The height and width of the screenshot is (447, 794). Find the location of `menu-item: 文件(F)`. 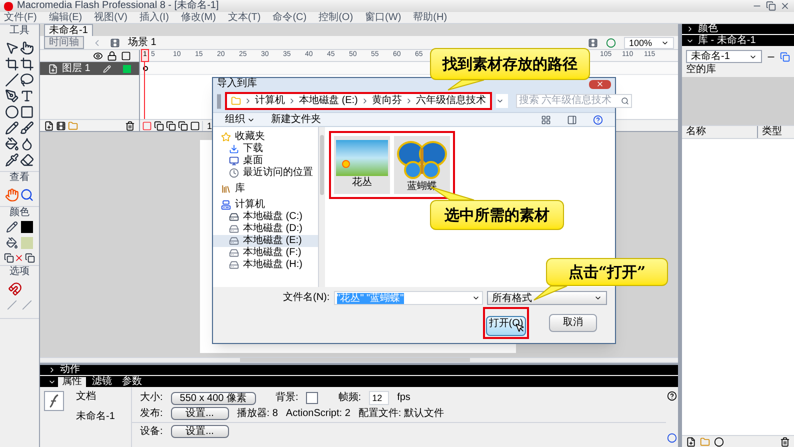

menu-item: 文件(F) is located at coordinates (20, 18).